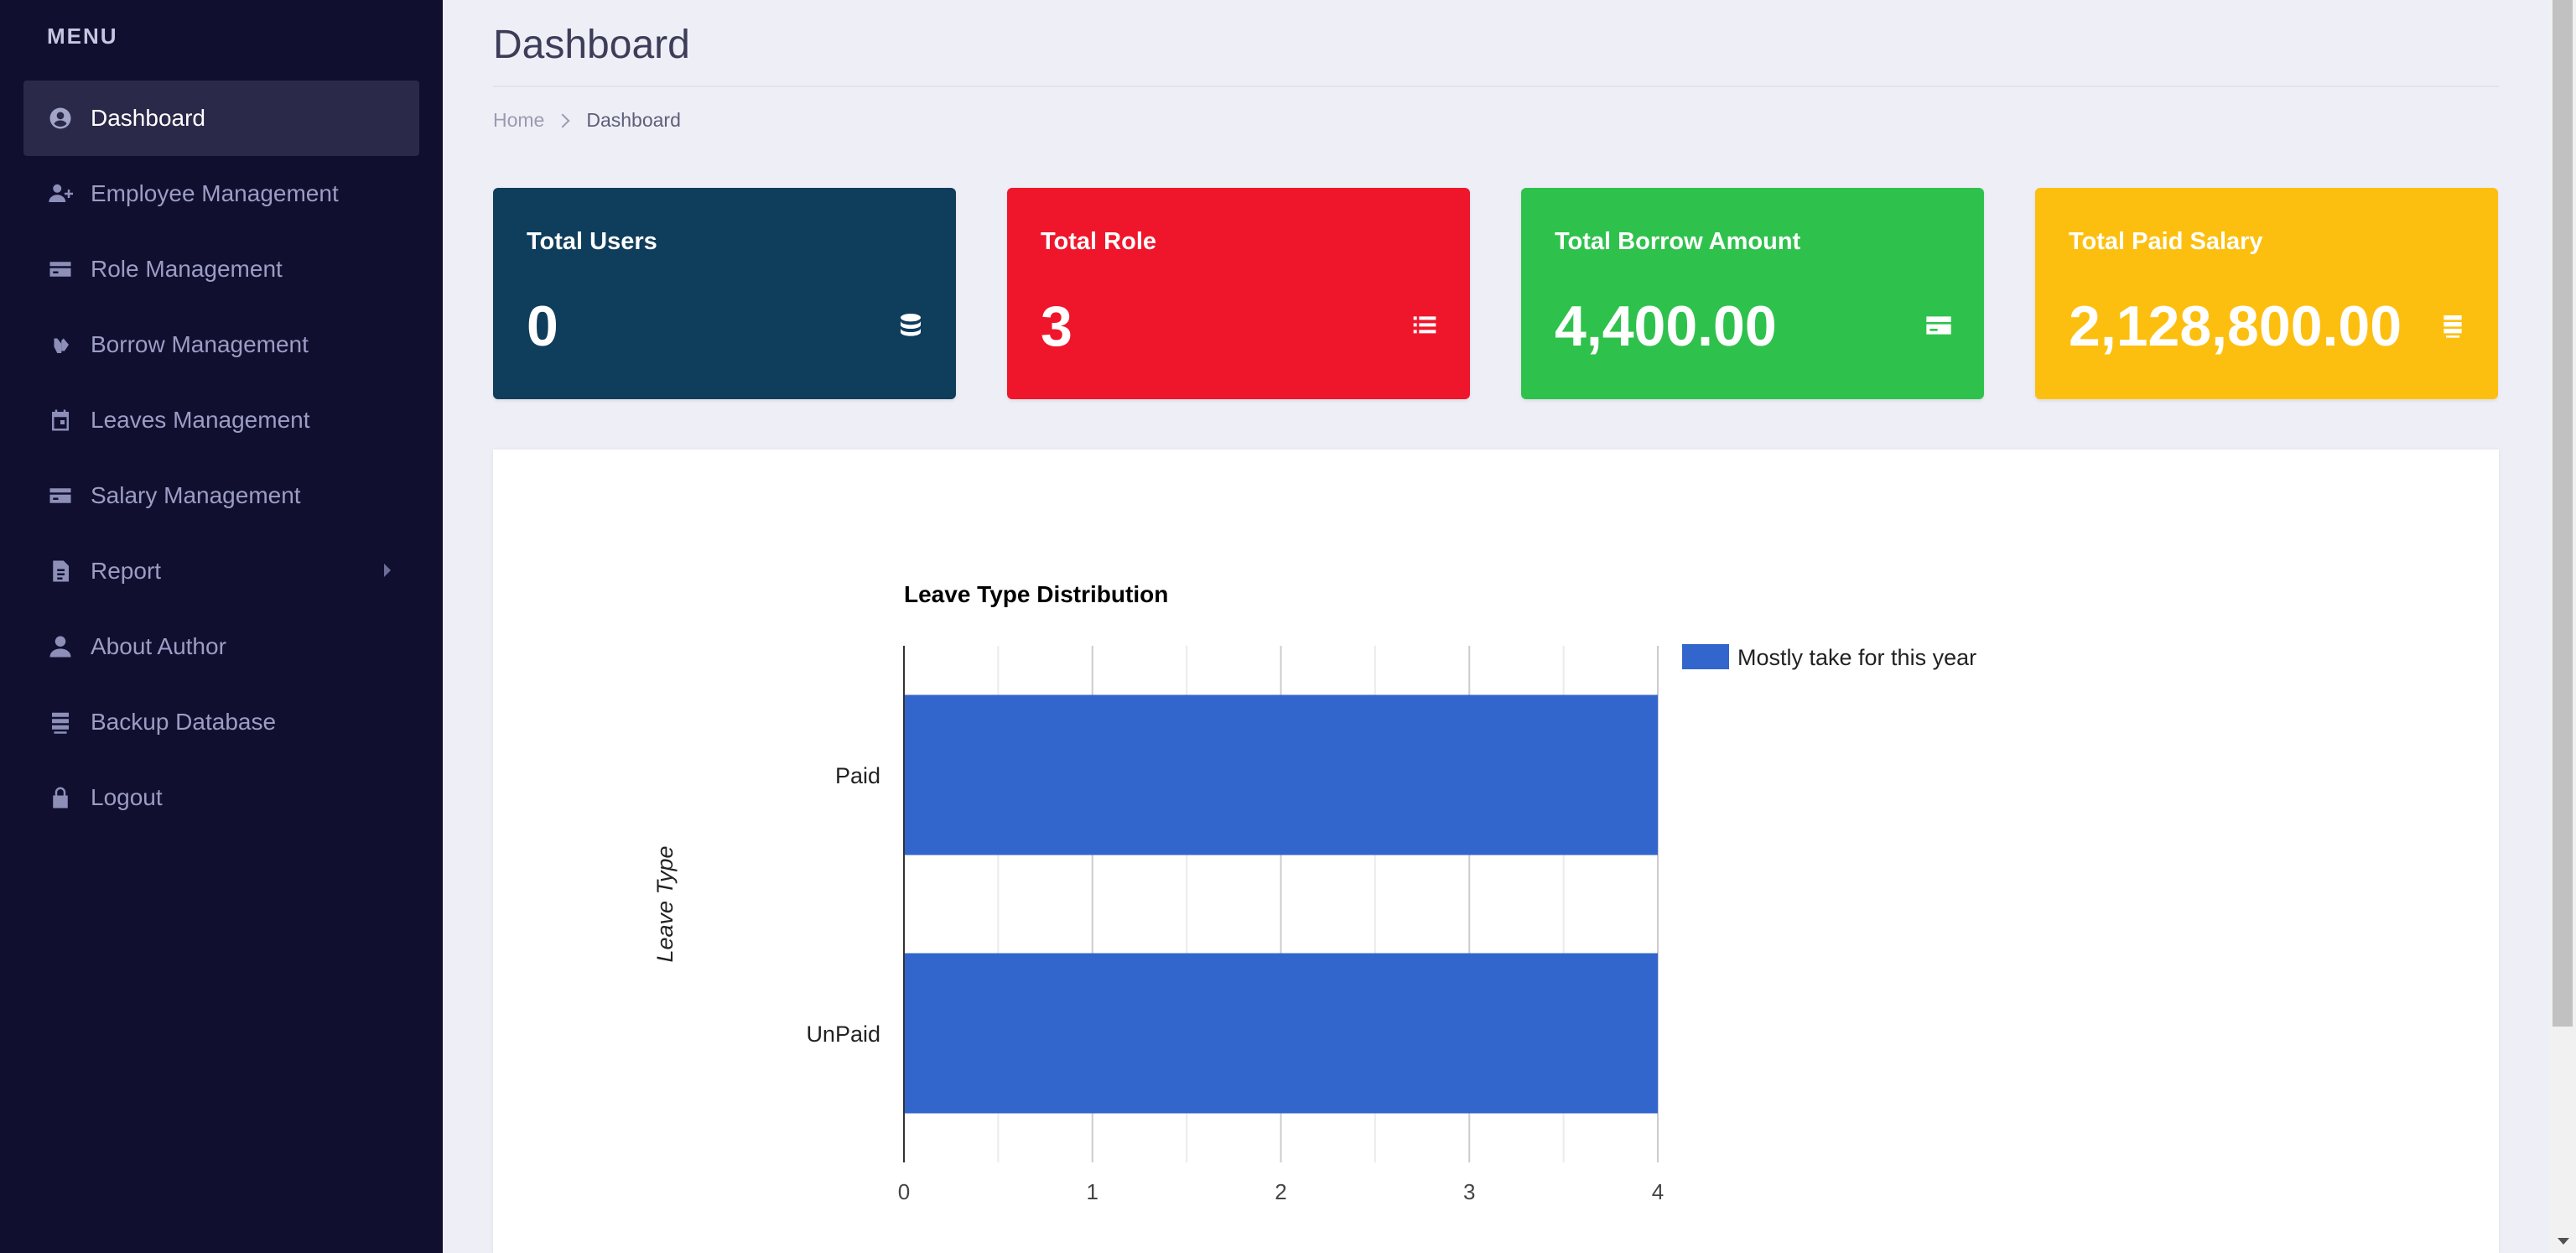 The image size is (2576, 1253). I want to click on card-title: Total Users, so click(592, 241).